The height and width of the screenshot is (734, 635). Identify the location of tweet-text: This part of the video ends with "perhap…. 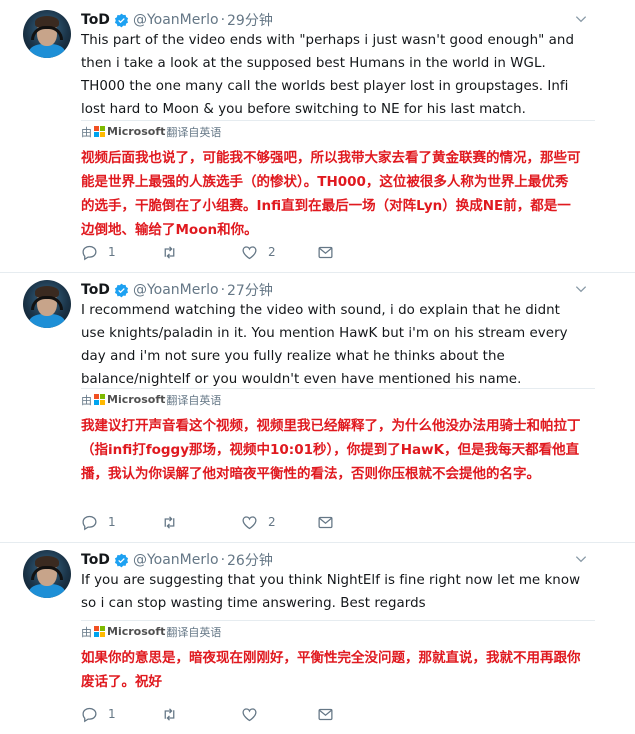
(327, 75).